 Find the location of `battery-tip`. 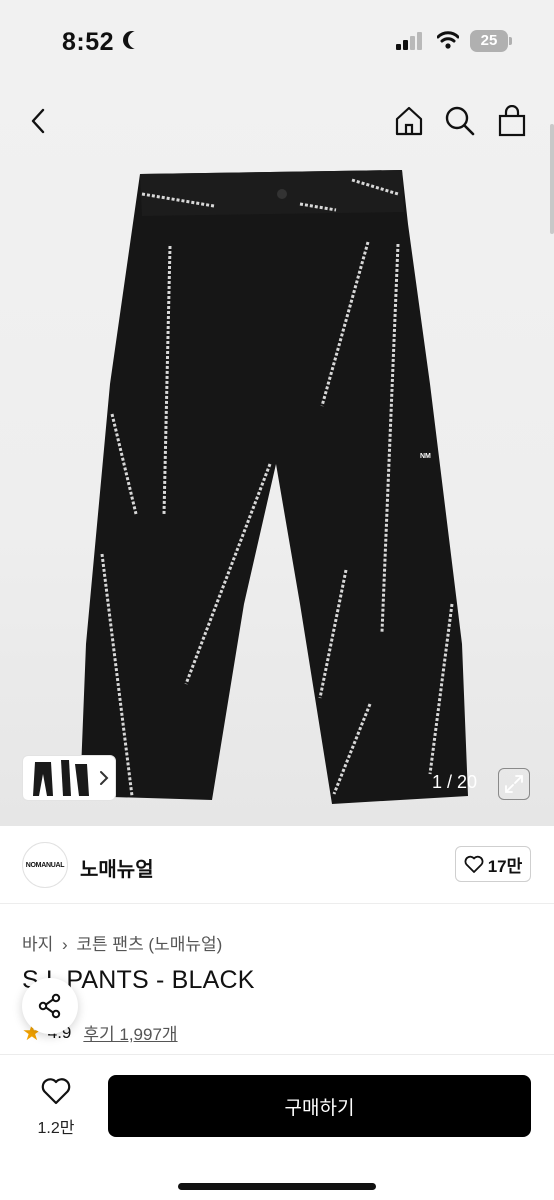

battery-tip is located at coordinates (510, 41).